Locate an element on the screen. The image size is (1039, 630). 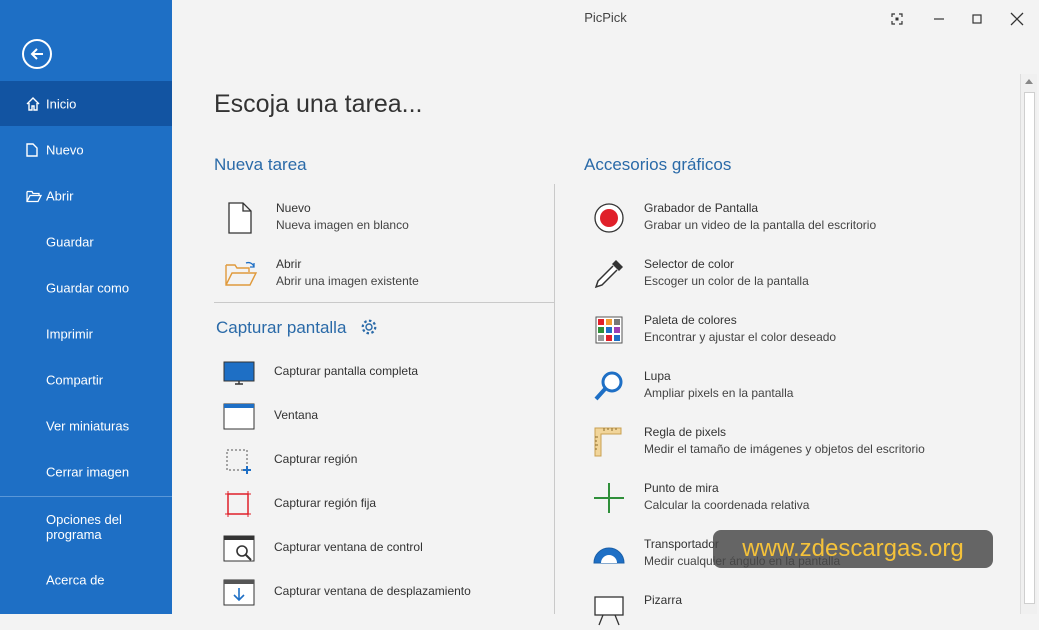
palette-grid-icon is located at coordinates (609, 330).